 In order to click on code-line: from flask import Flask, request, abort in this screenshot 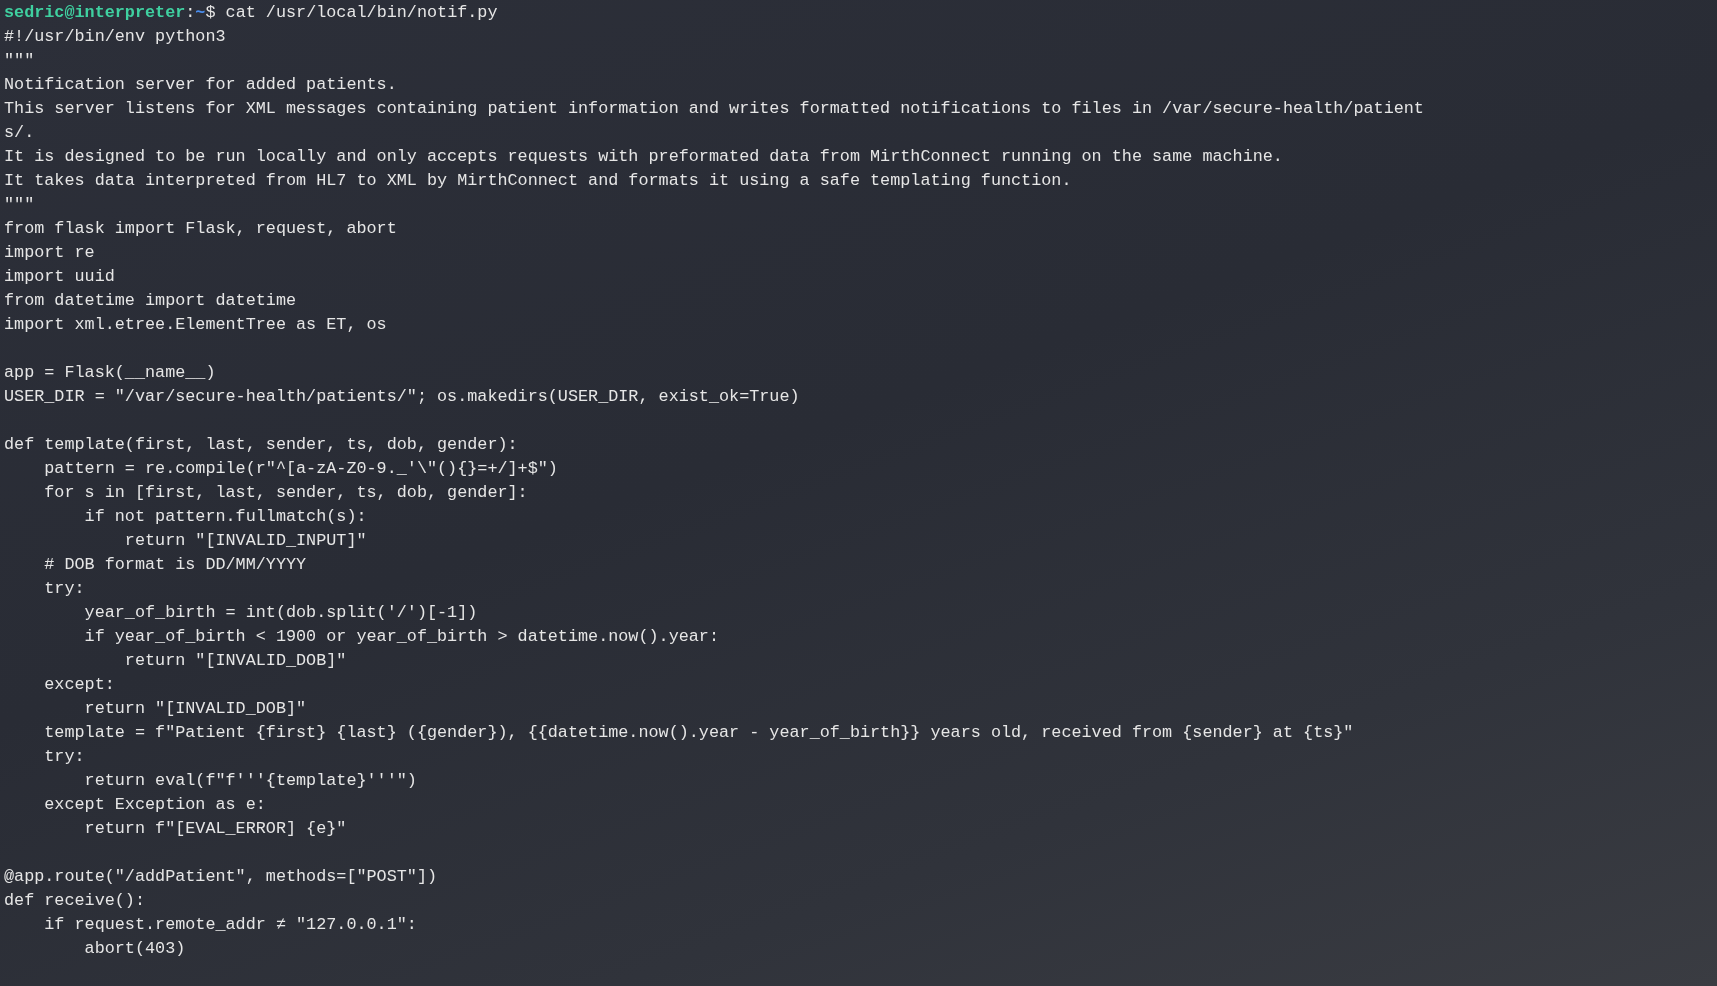, I will do `click(200, 229)`.